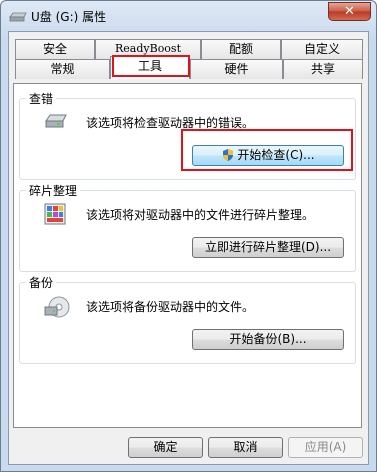 The image size is (377, 472). What do you see at coordinates (57, 307) in the screenshot?
I see `backup-icon` at bounding box center [57, 307].